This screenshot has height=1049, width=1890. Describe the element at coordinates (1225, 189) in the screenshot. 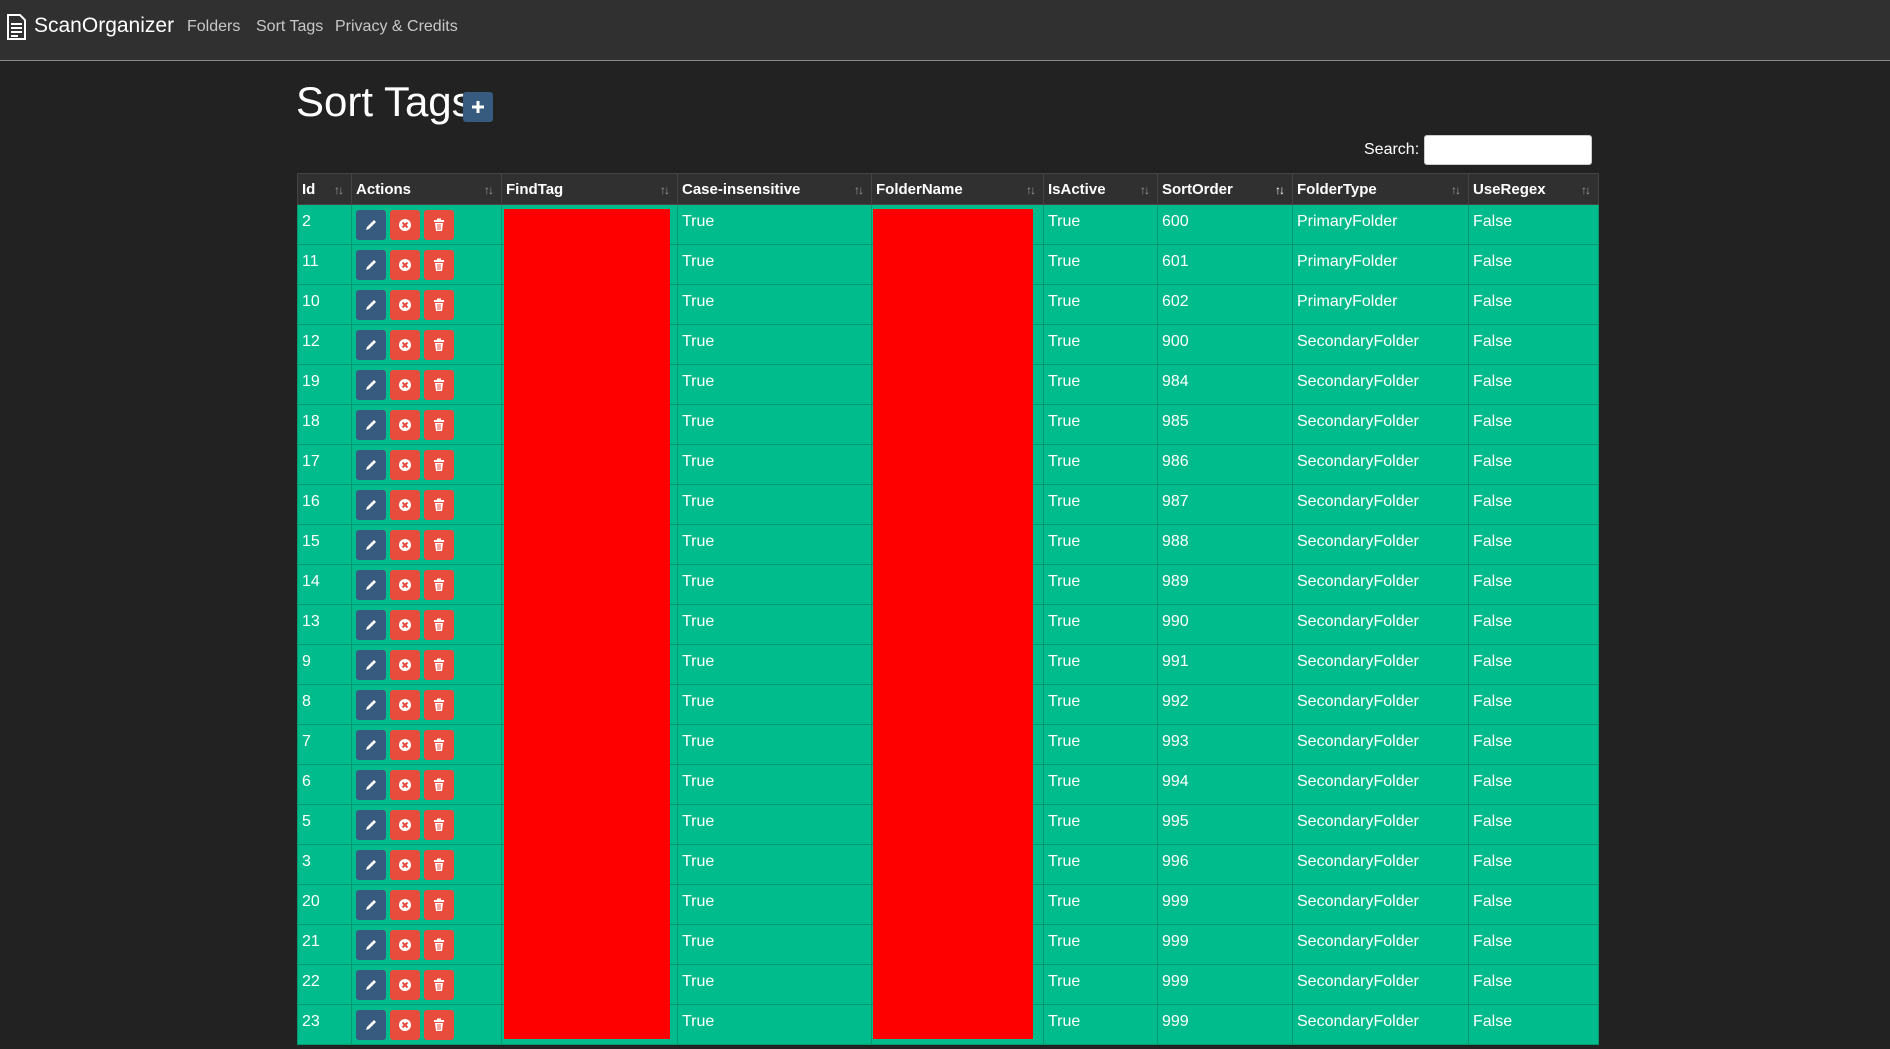

I see `column-header-sortorder: SortOrder ↑↓` at that location.